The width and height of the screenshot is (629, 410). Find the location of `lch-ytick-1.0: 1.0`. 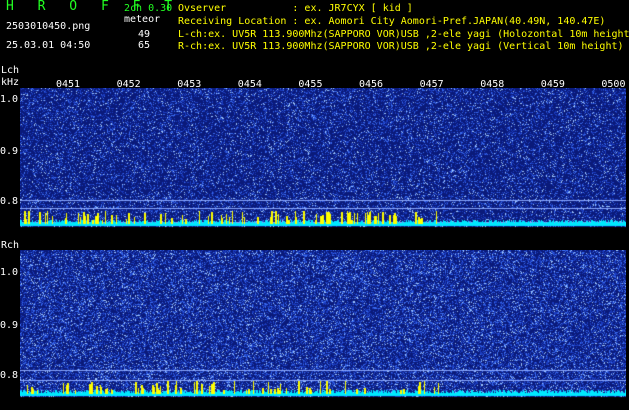

lch-ytick-1.0: 1.0 is located at coordinates (9, 99).